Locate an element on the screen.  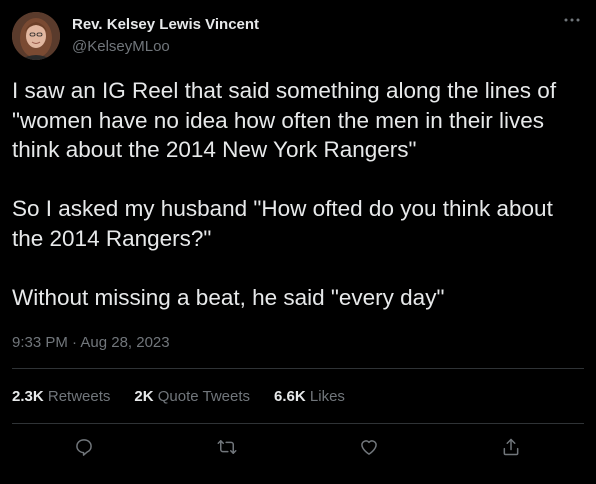
heart-icon is located at coordinates (369, 449).